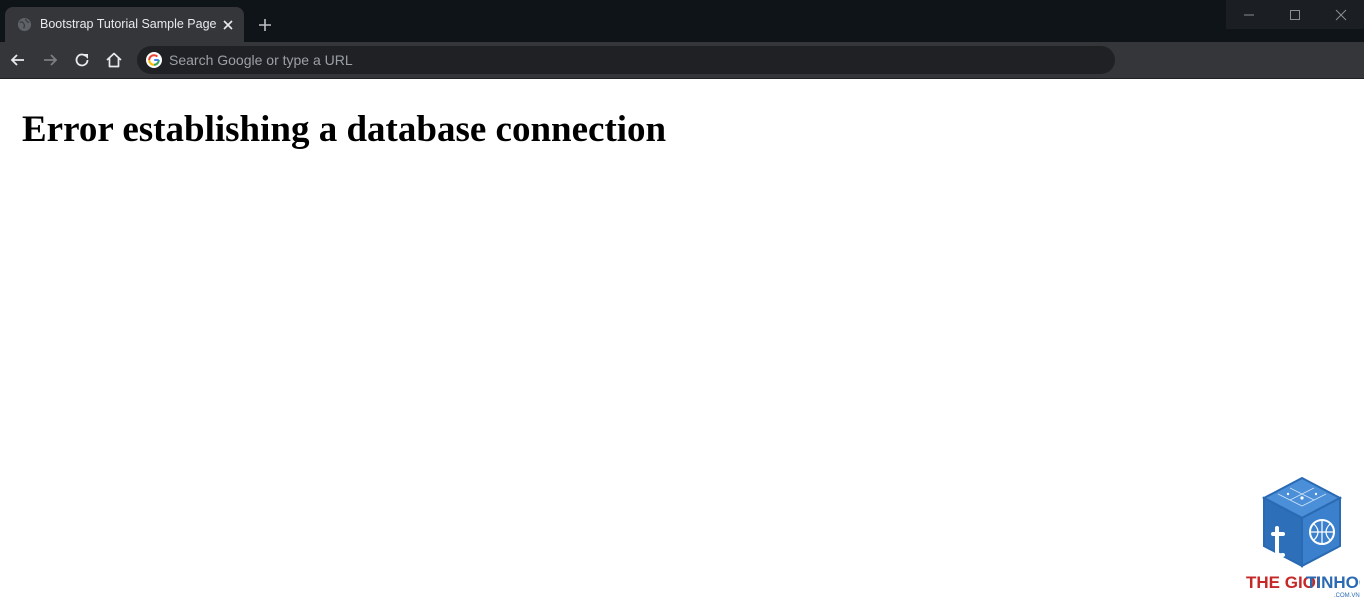 The image size is (1364, 600). I want to click on minimize-icon, so click(1249, 15).